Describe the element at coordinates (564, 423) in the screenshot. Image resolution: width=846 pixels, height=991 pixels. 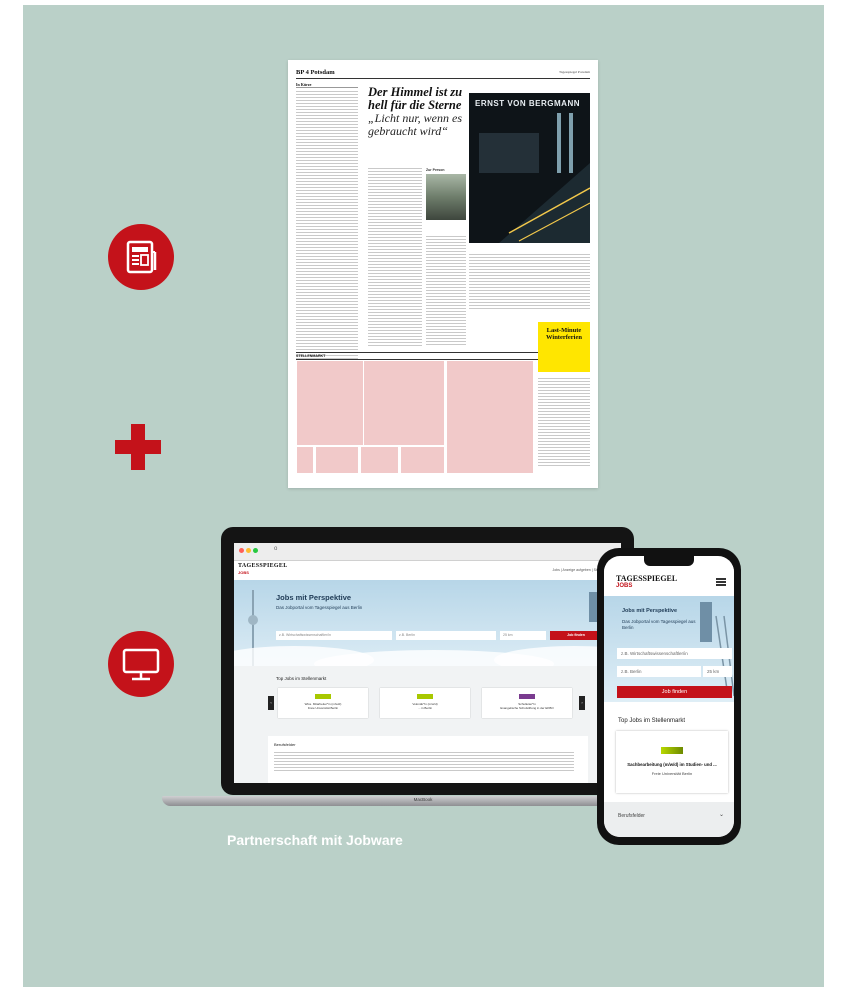
I see `classifieds-text` at that location.